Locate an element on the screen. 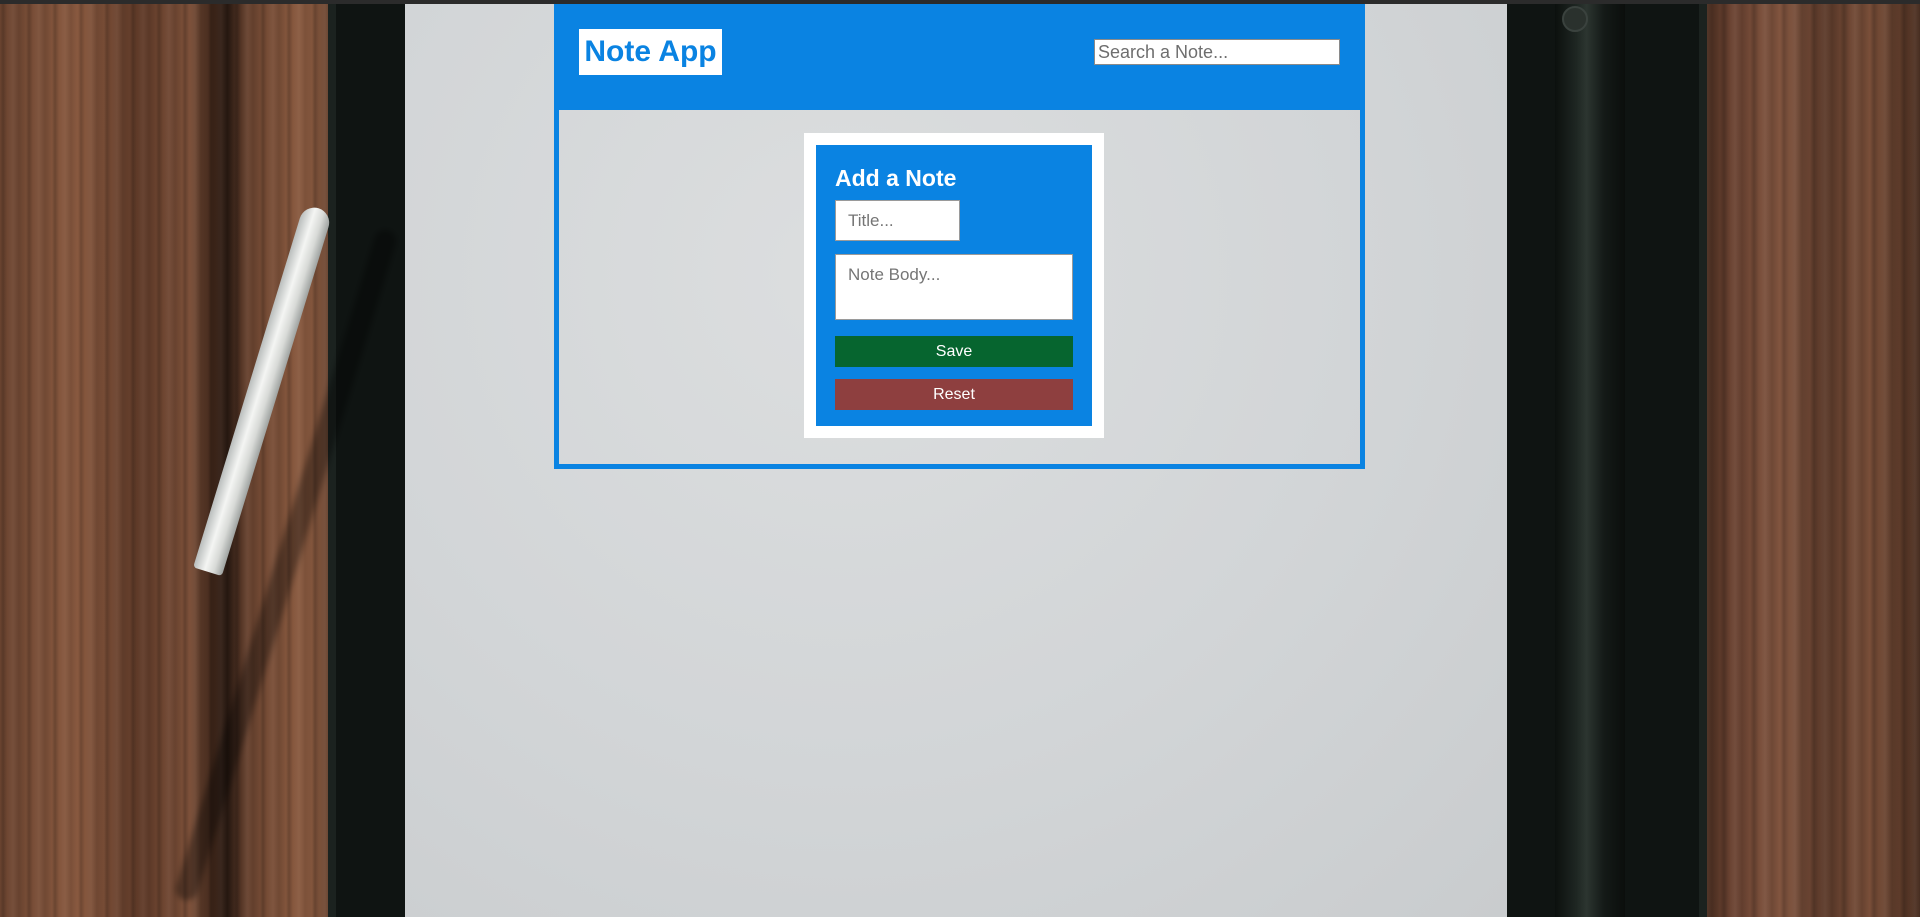  app-brand: Note App is located at coordinates (650, 52).